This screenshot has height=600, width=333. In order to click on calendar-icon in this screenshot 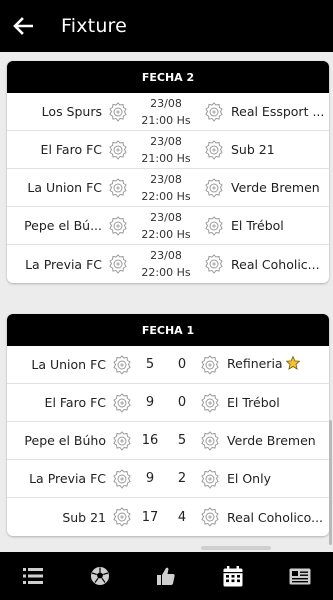, I will do `click(233, 575)`.